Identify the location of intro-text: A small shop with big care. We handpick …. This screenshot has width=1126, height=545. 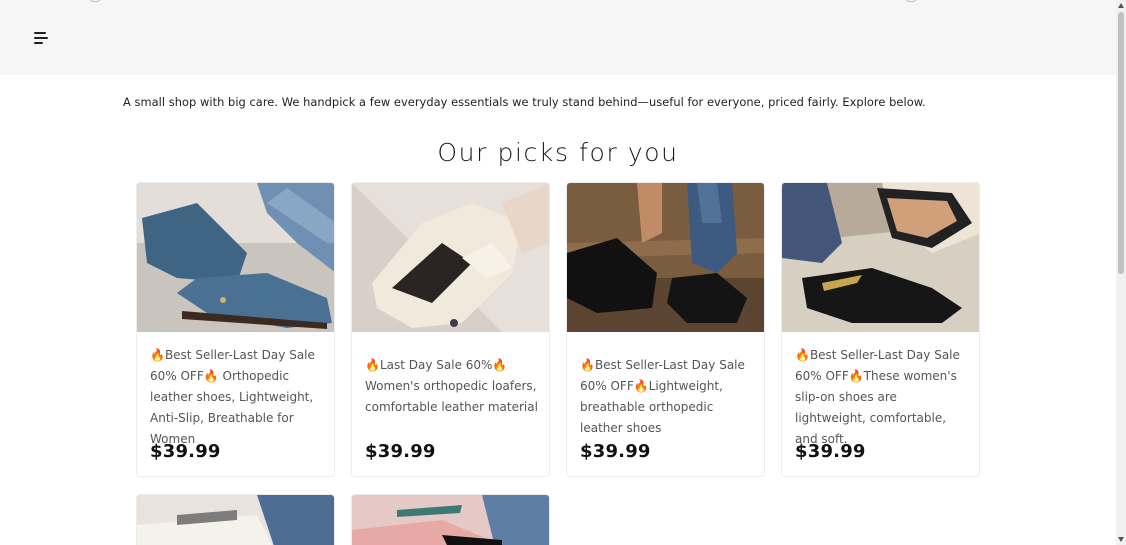
(524, 102).